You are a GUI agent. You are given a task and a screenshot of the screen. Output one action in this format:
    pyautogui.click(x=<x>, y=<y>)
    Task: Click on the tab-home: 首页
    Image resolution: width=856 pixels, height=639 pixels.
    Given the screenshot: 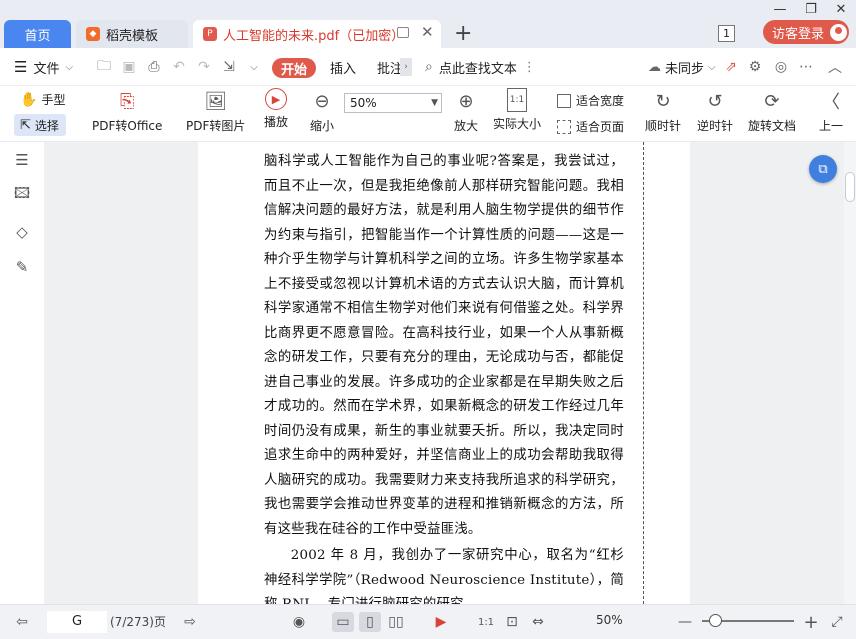 What is the action you would take?
    pyautogui.click(x=37, y=34)
    